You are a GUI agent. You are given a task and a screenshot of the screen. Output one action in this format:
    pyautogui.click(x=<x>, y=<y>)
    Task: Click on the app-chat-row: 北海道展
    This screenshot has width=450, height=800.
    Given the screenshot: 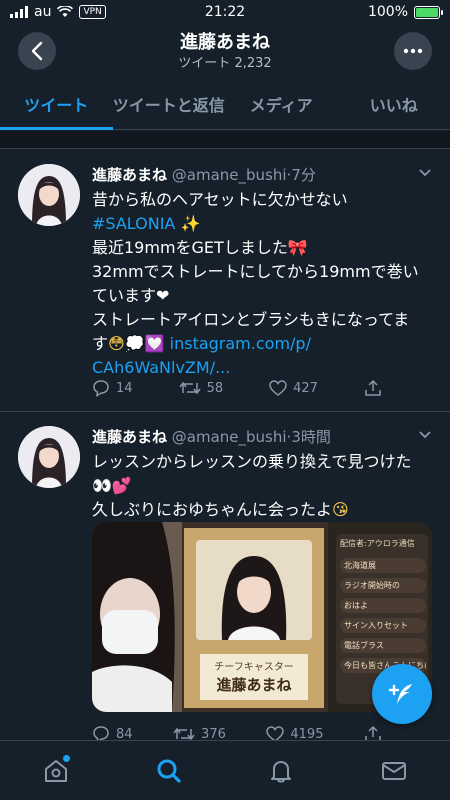 What is the action you would take?
    pyautogui.click(x=383, y=565)
    